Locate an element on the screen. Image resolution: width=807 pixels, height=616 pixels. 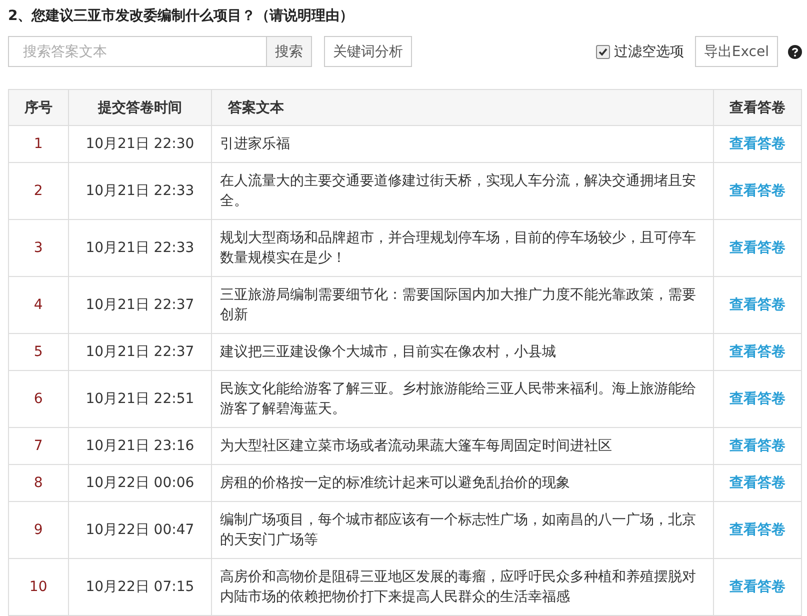
time-cell: 10月21日 22:51 is located at coordinates (140, 399).